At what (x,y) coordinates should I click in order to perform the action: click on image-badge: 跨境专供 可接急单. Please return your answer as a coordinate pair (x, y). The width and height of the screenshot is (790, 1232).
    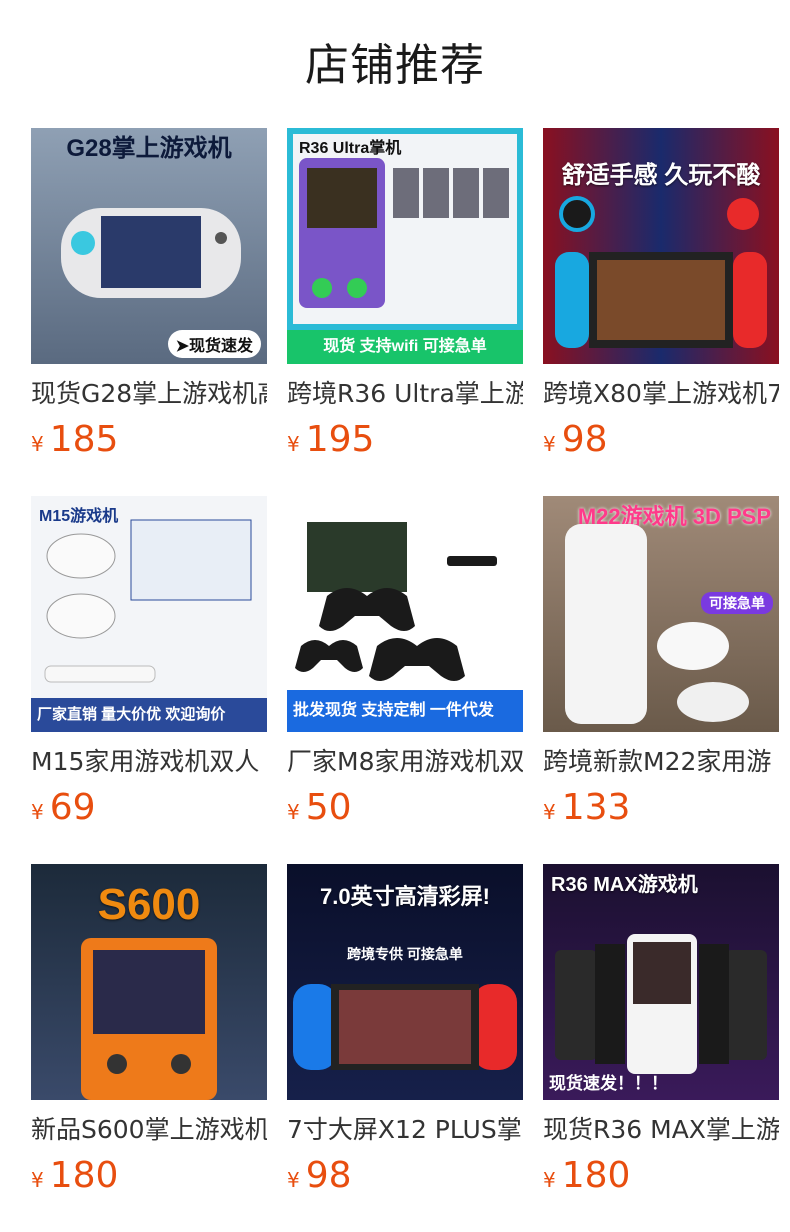
    Looking at the image, I should click on (405, 954).